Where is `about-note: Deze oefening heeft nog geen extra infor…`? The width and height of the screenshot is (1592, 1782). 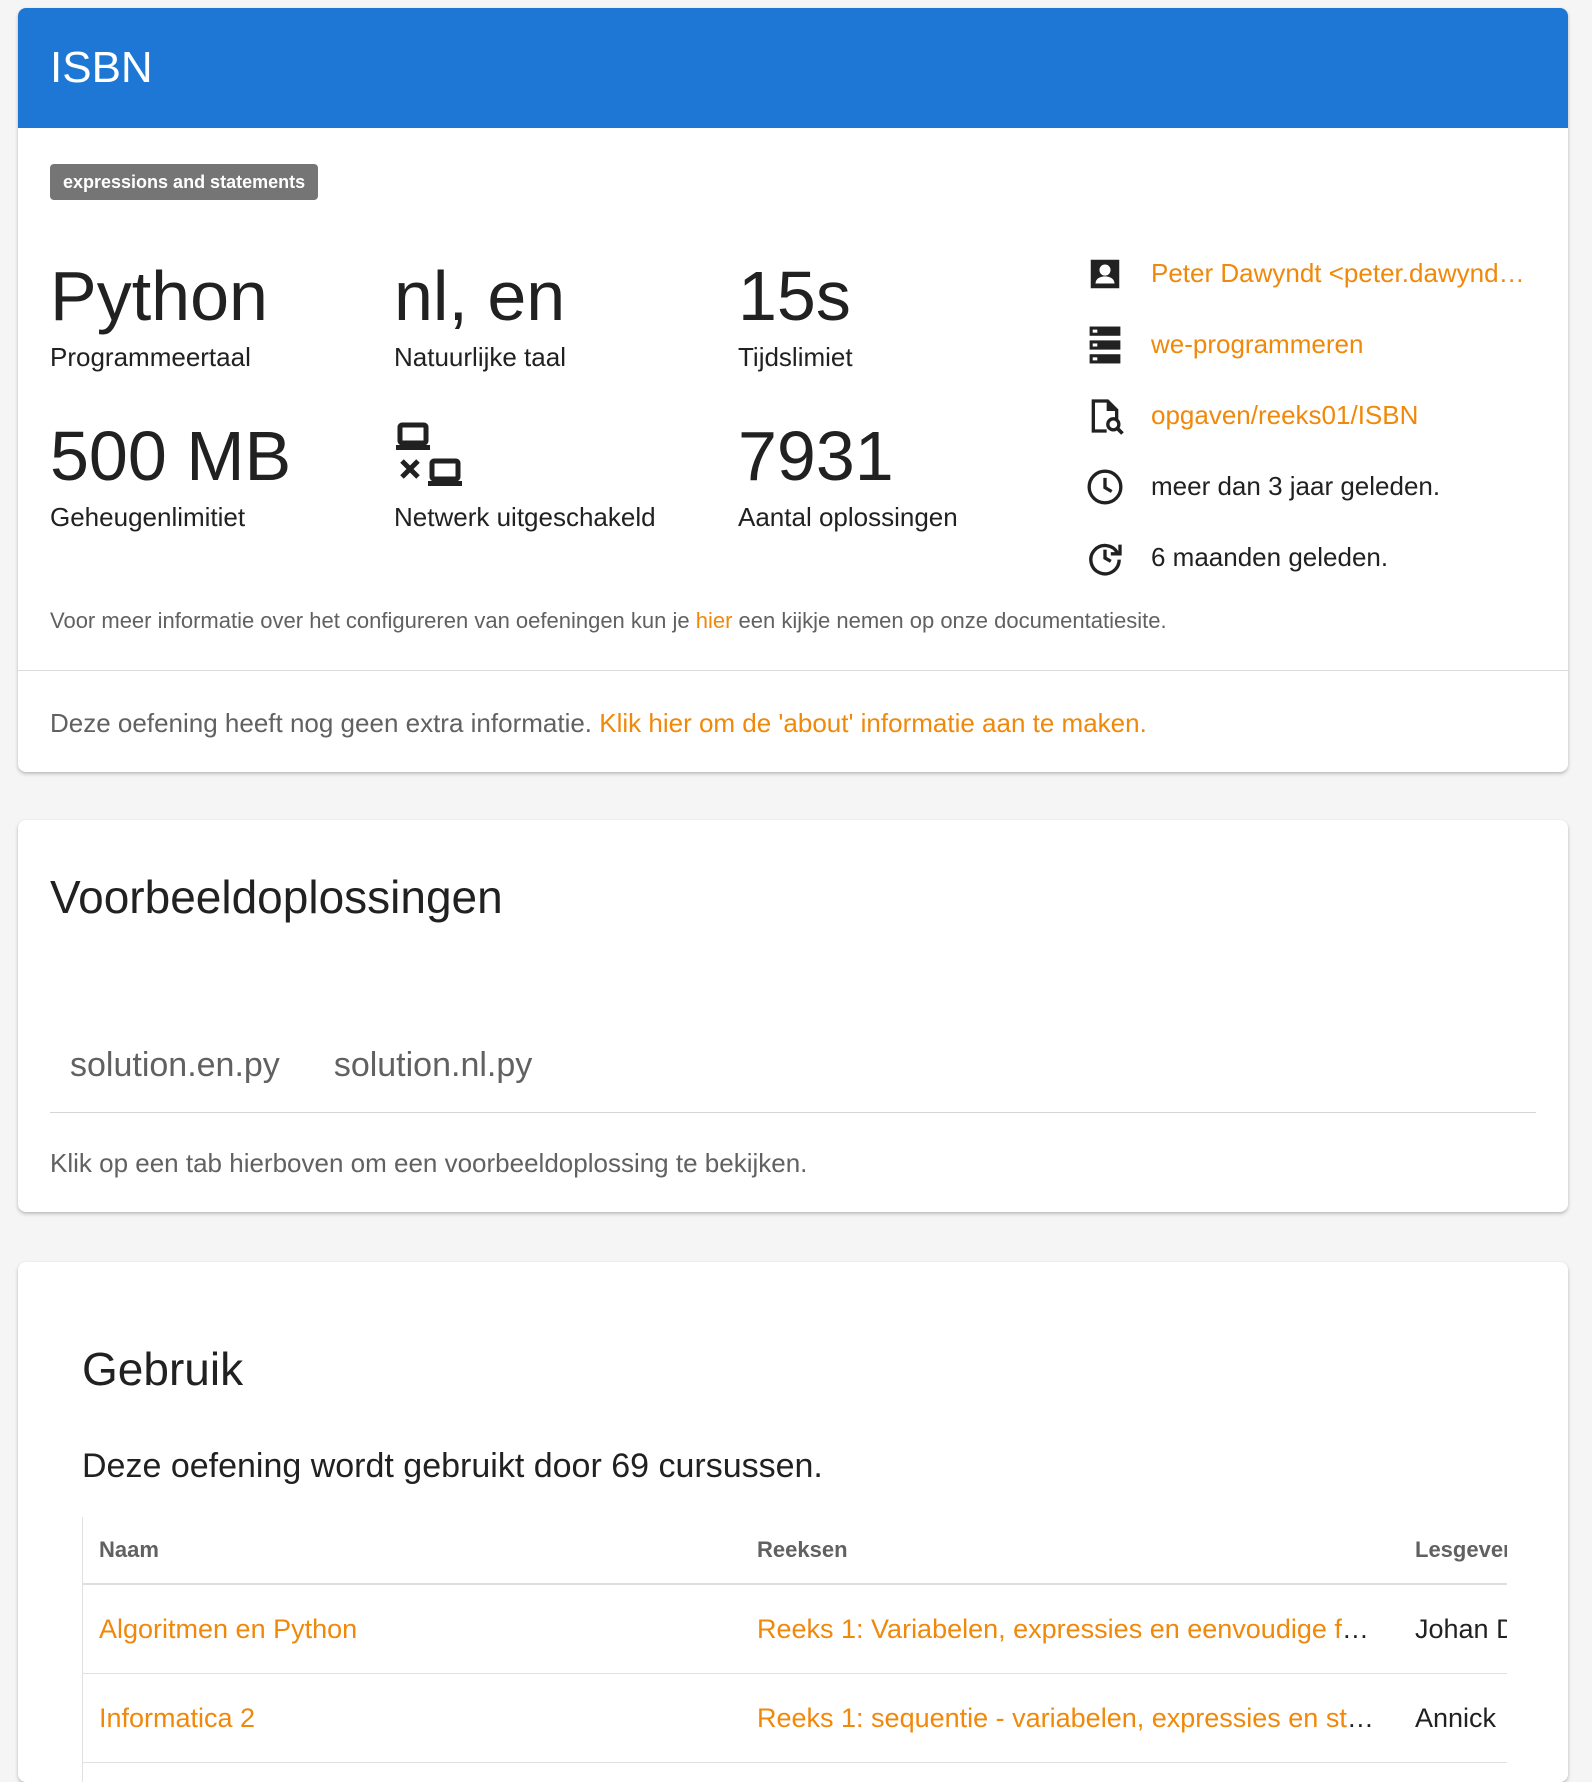
about-note: Deze oefening heeft nog geen extra infor… is located at coordinates (598, 723).